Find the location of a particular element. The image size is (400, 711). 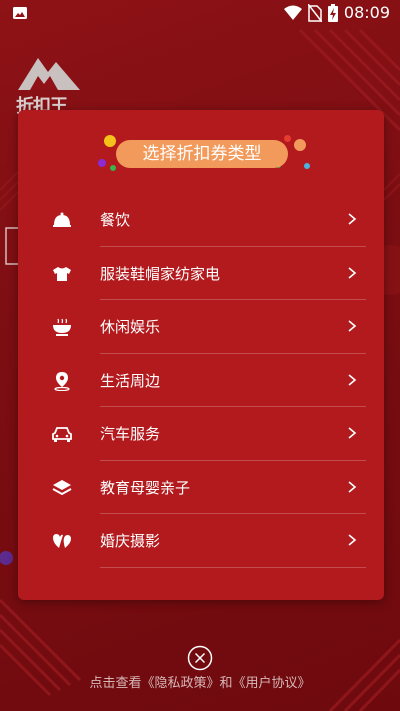

category-label: 服装鞋帽家纺家电 is located at coordinates (160, 273).